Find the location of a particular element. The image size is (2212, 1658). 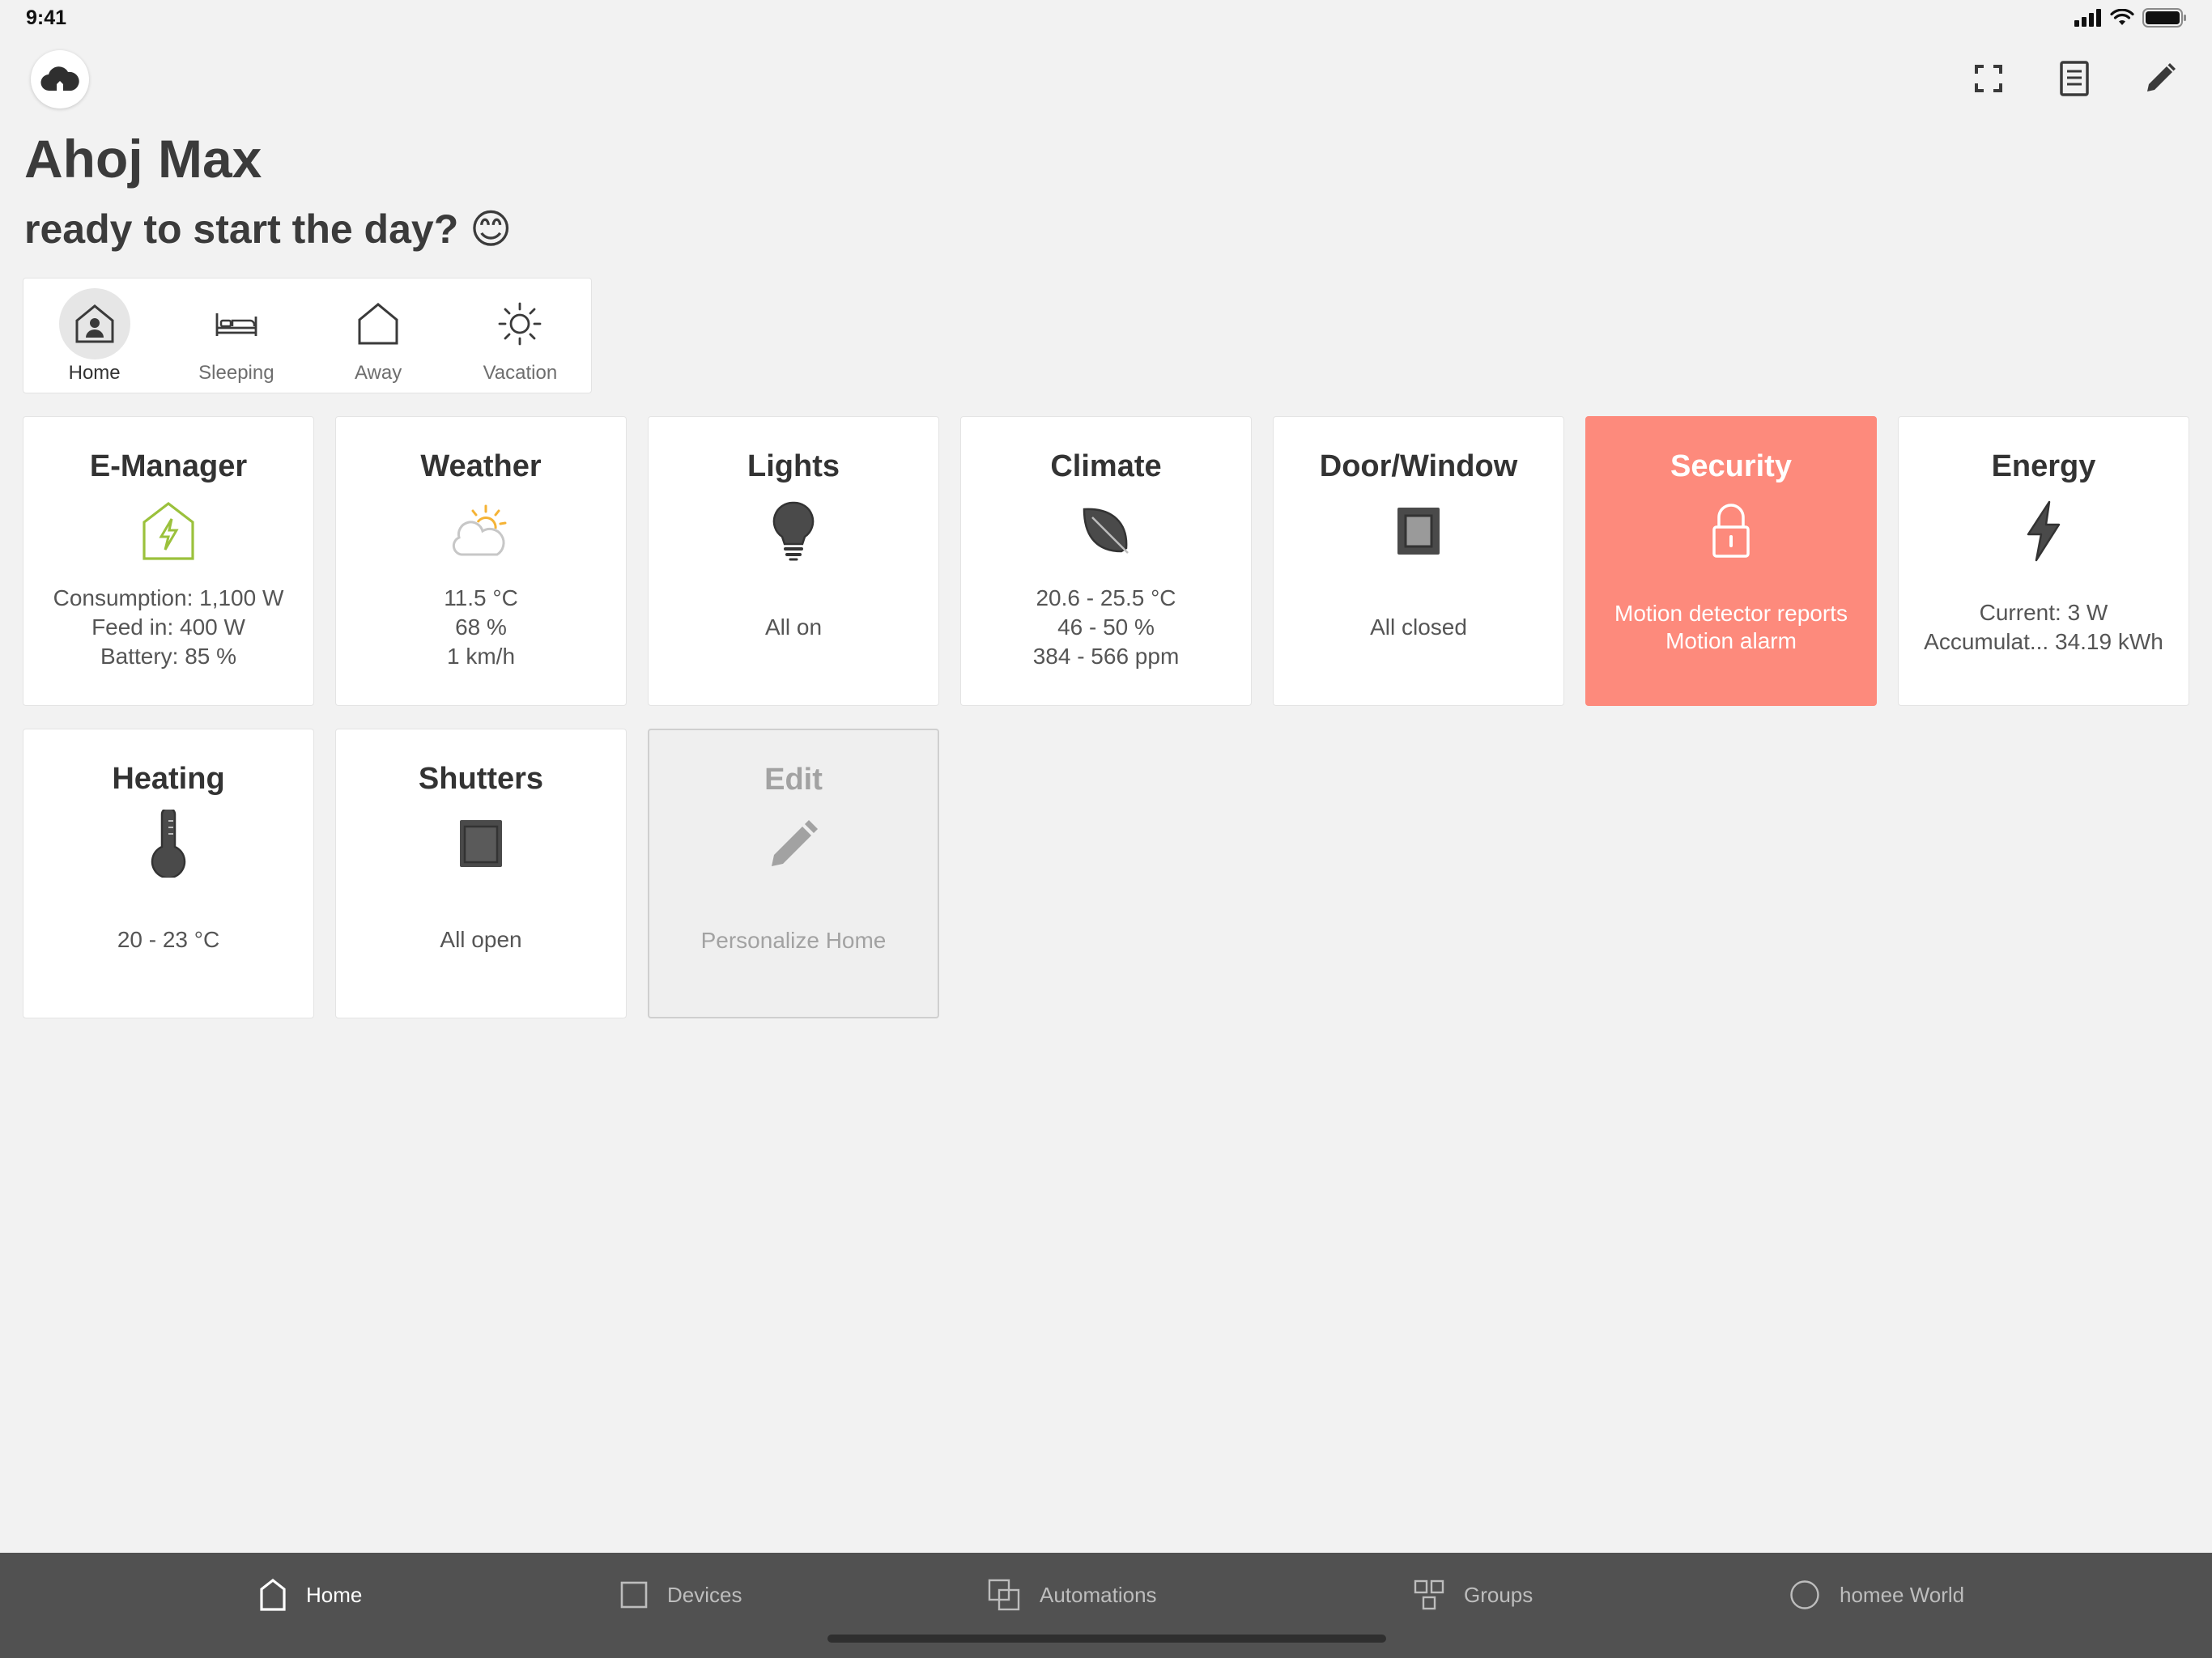

tile-details: All on is located at coordinates (794, 627).